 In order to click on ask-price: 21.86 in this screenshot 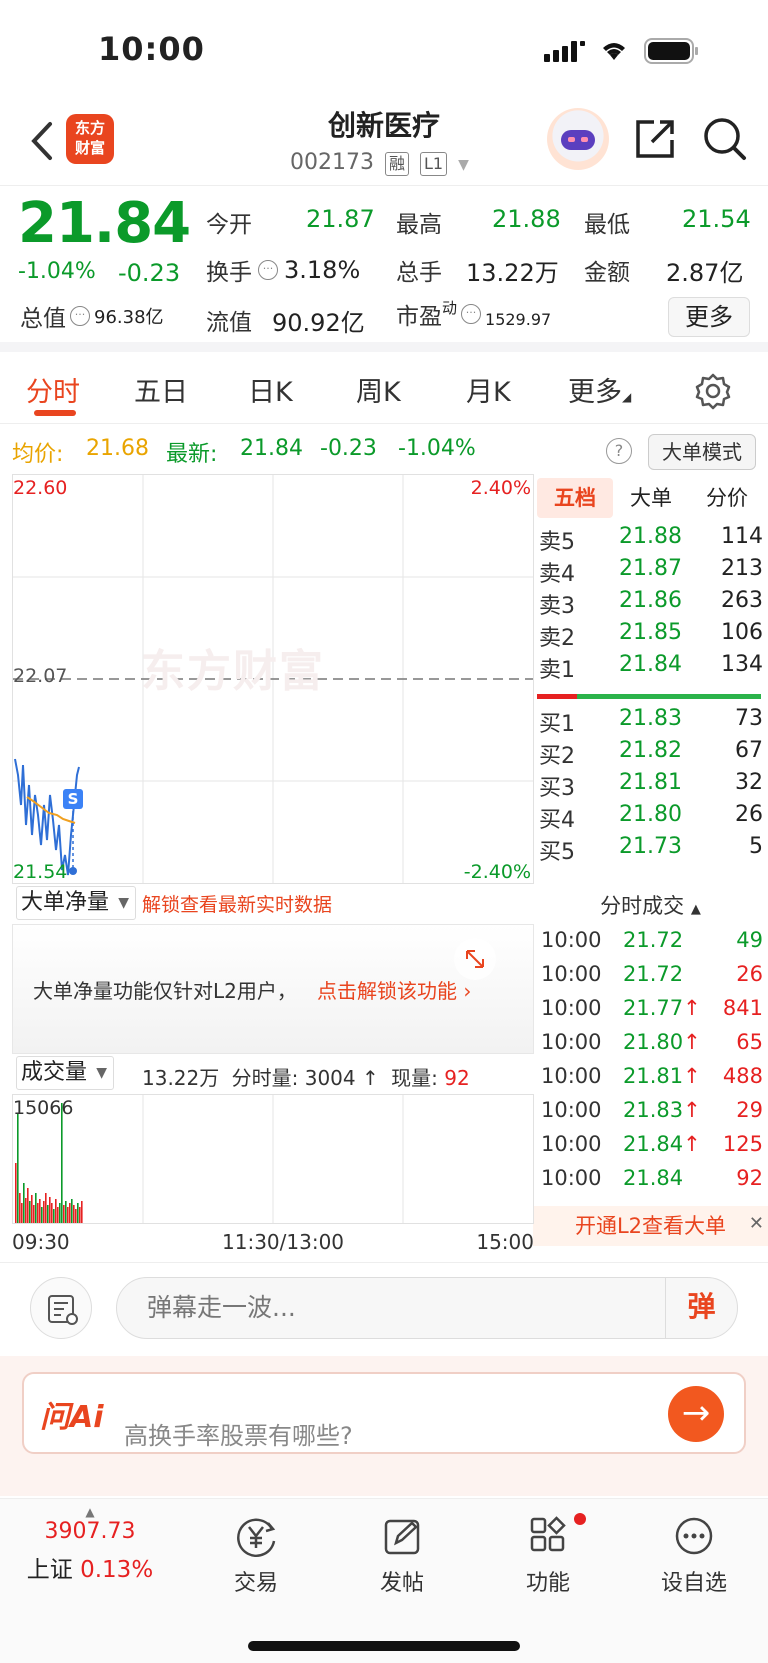, I will do `click(650, 600)`.